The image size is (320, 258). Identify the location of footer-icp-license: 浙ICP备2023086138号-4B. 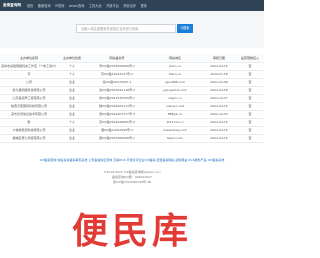
(132, 182).